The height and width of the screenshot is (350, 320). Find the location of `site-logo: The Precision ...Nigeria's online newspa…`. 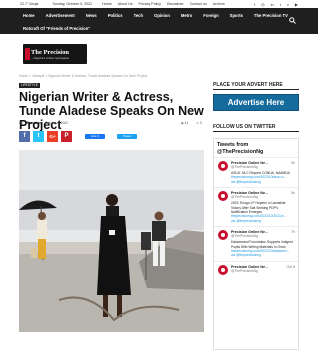

site-logo: The Precision ...Nigeria's online newspa… is located at coordinates (55, 54).